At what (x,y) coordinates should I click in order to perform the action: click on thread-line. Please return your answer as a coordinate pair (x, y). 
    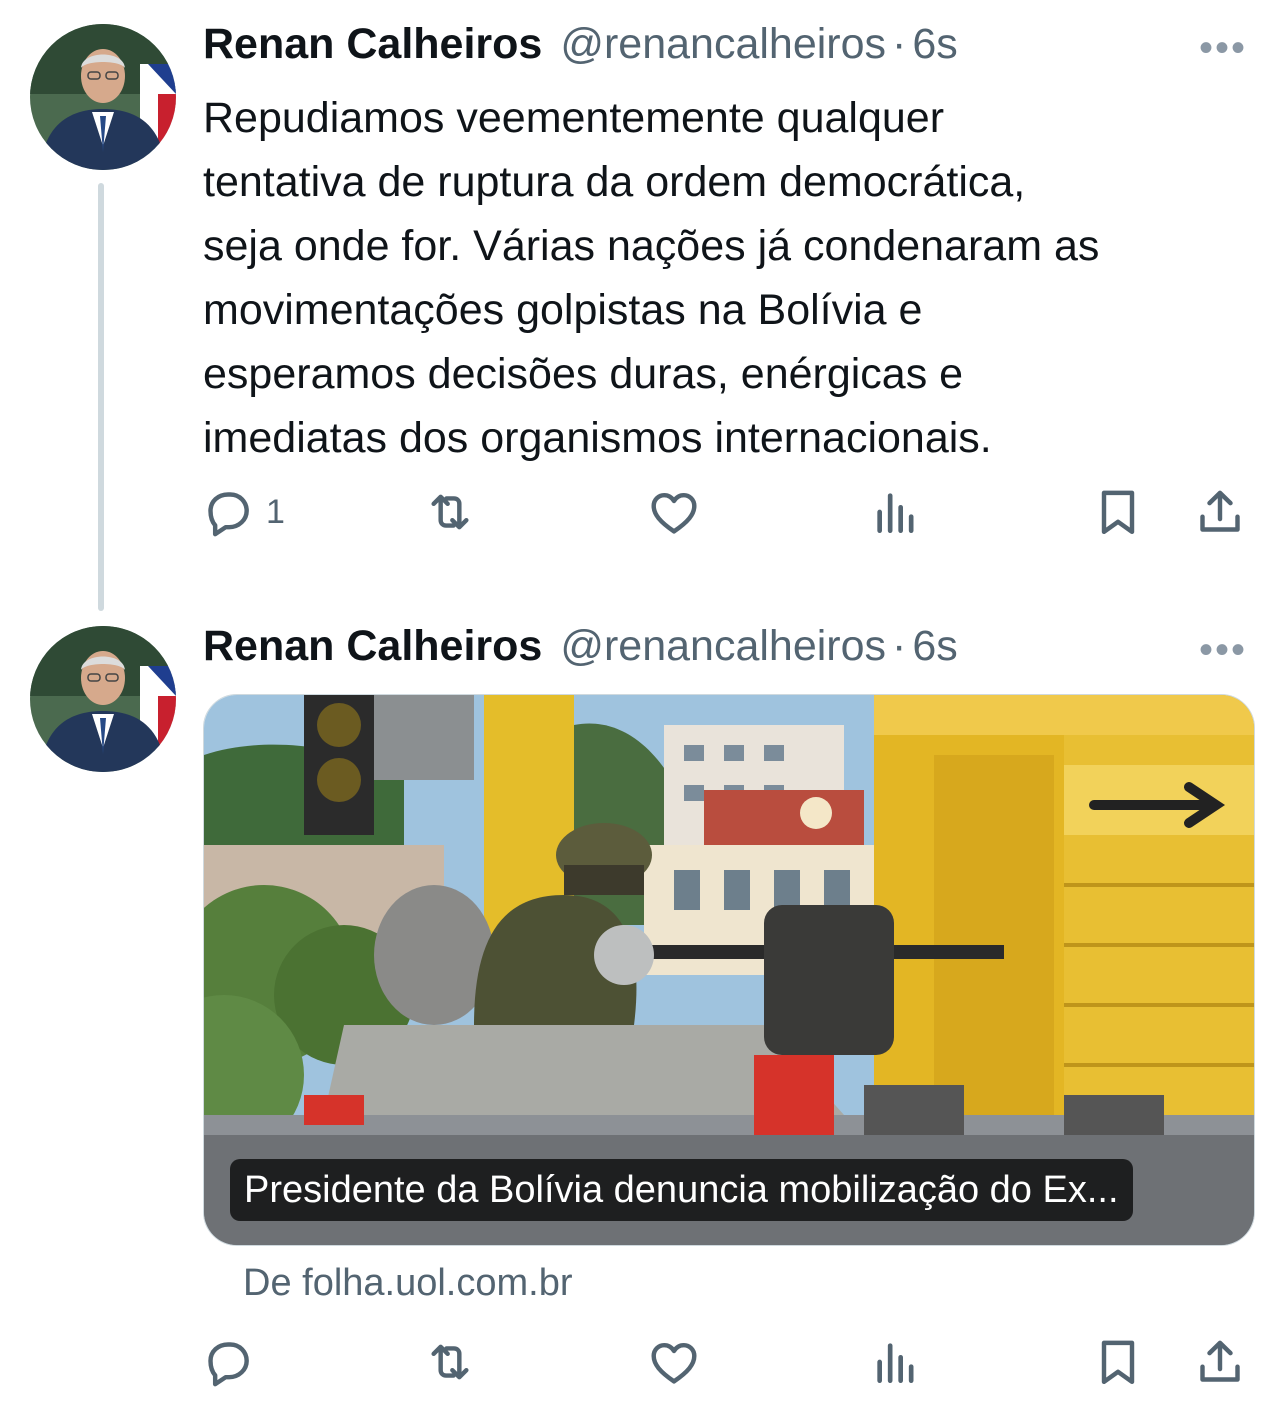
    Looking at the image, I should click on (101, 397).